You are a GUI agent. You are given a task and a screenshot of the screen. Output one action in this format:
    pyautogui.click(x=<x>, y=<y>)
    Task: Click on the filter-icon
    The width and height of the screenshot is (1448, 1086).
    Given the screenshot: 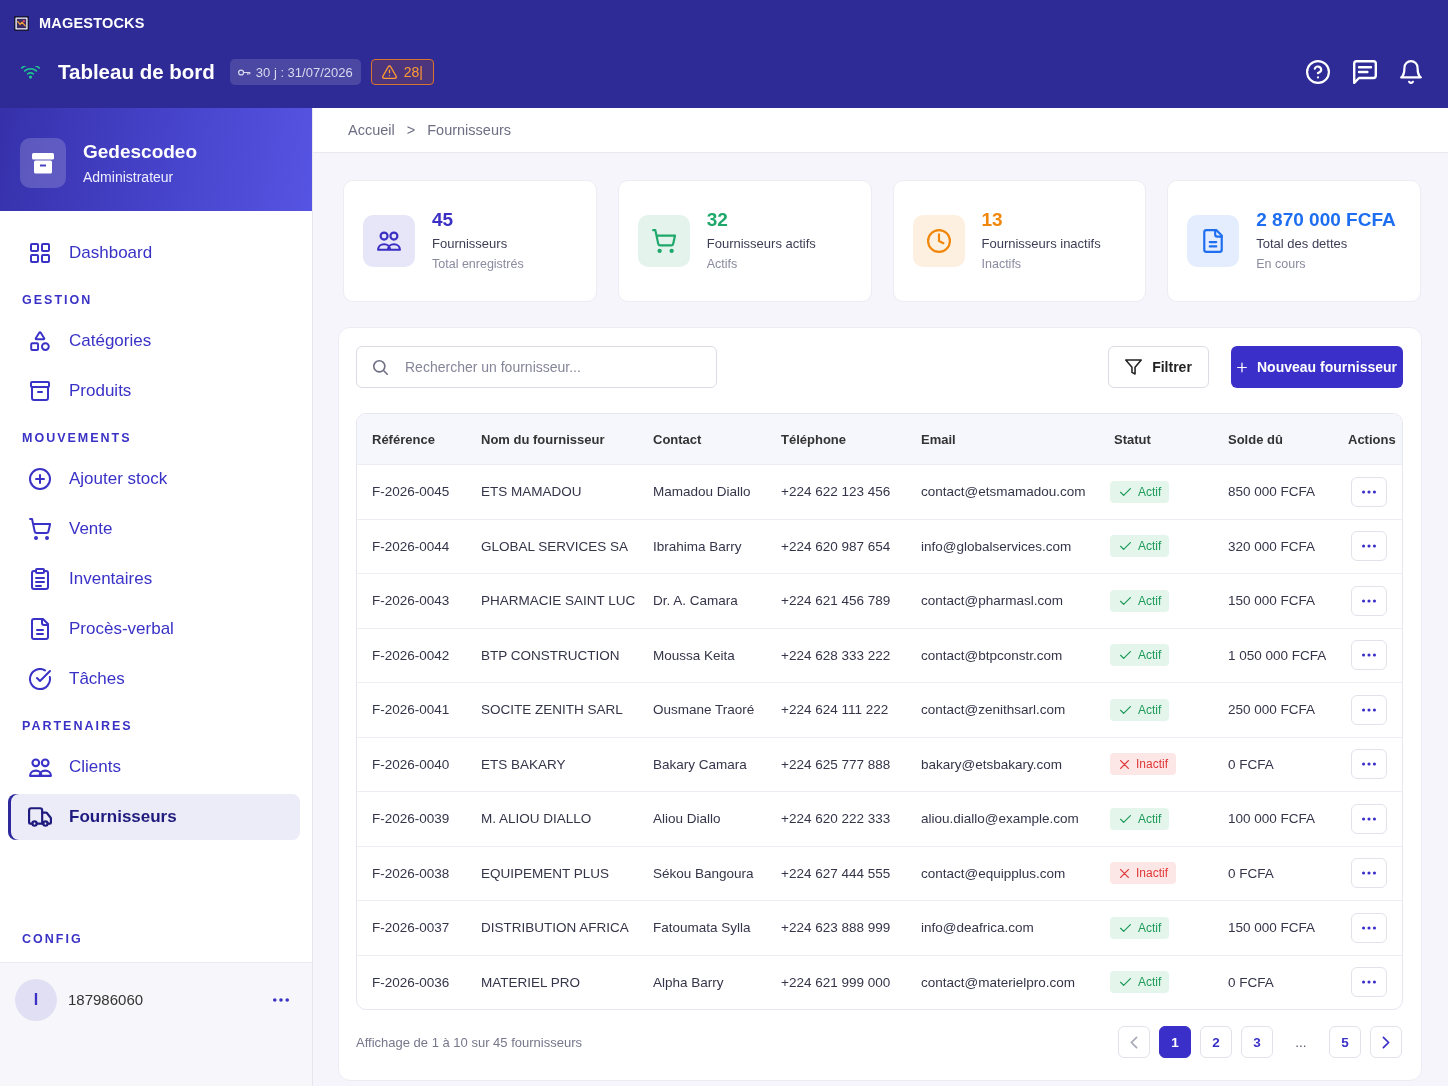 What is the action you would take?
    pyautogui.click(x=1134, y=367)
    